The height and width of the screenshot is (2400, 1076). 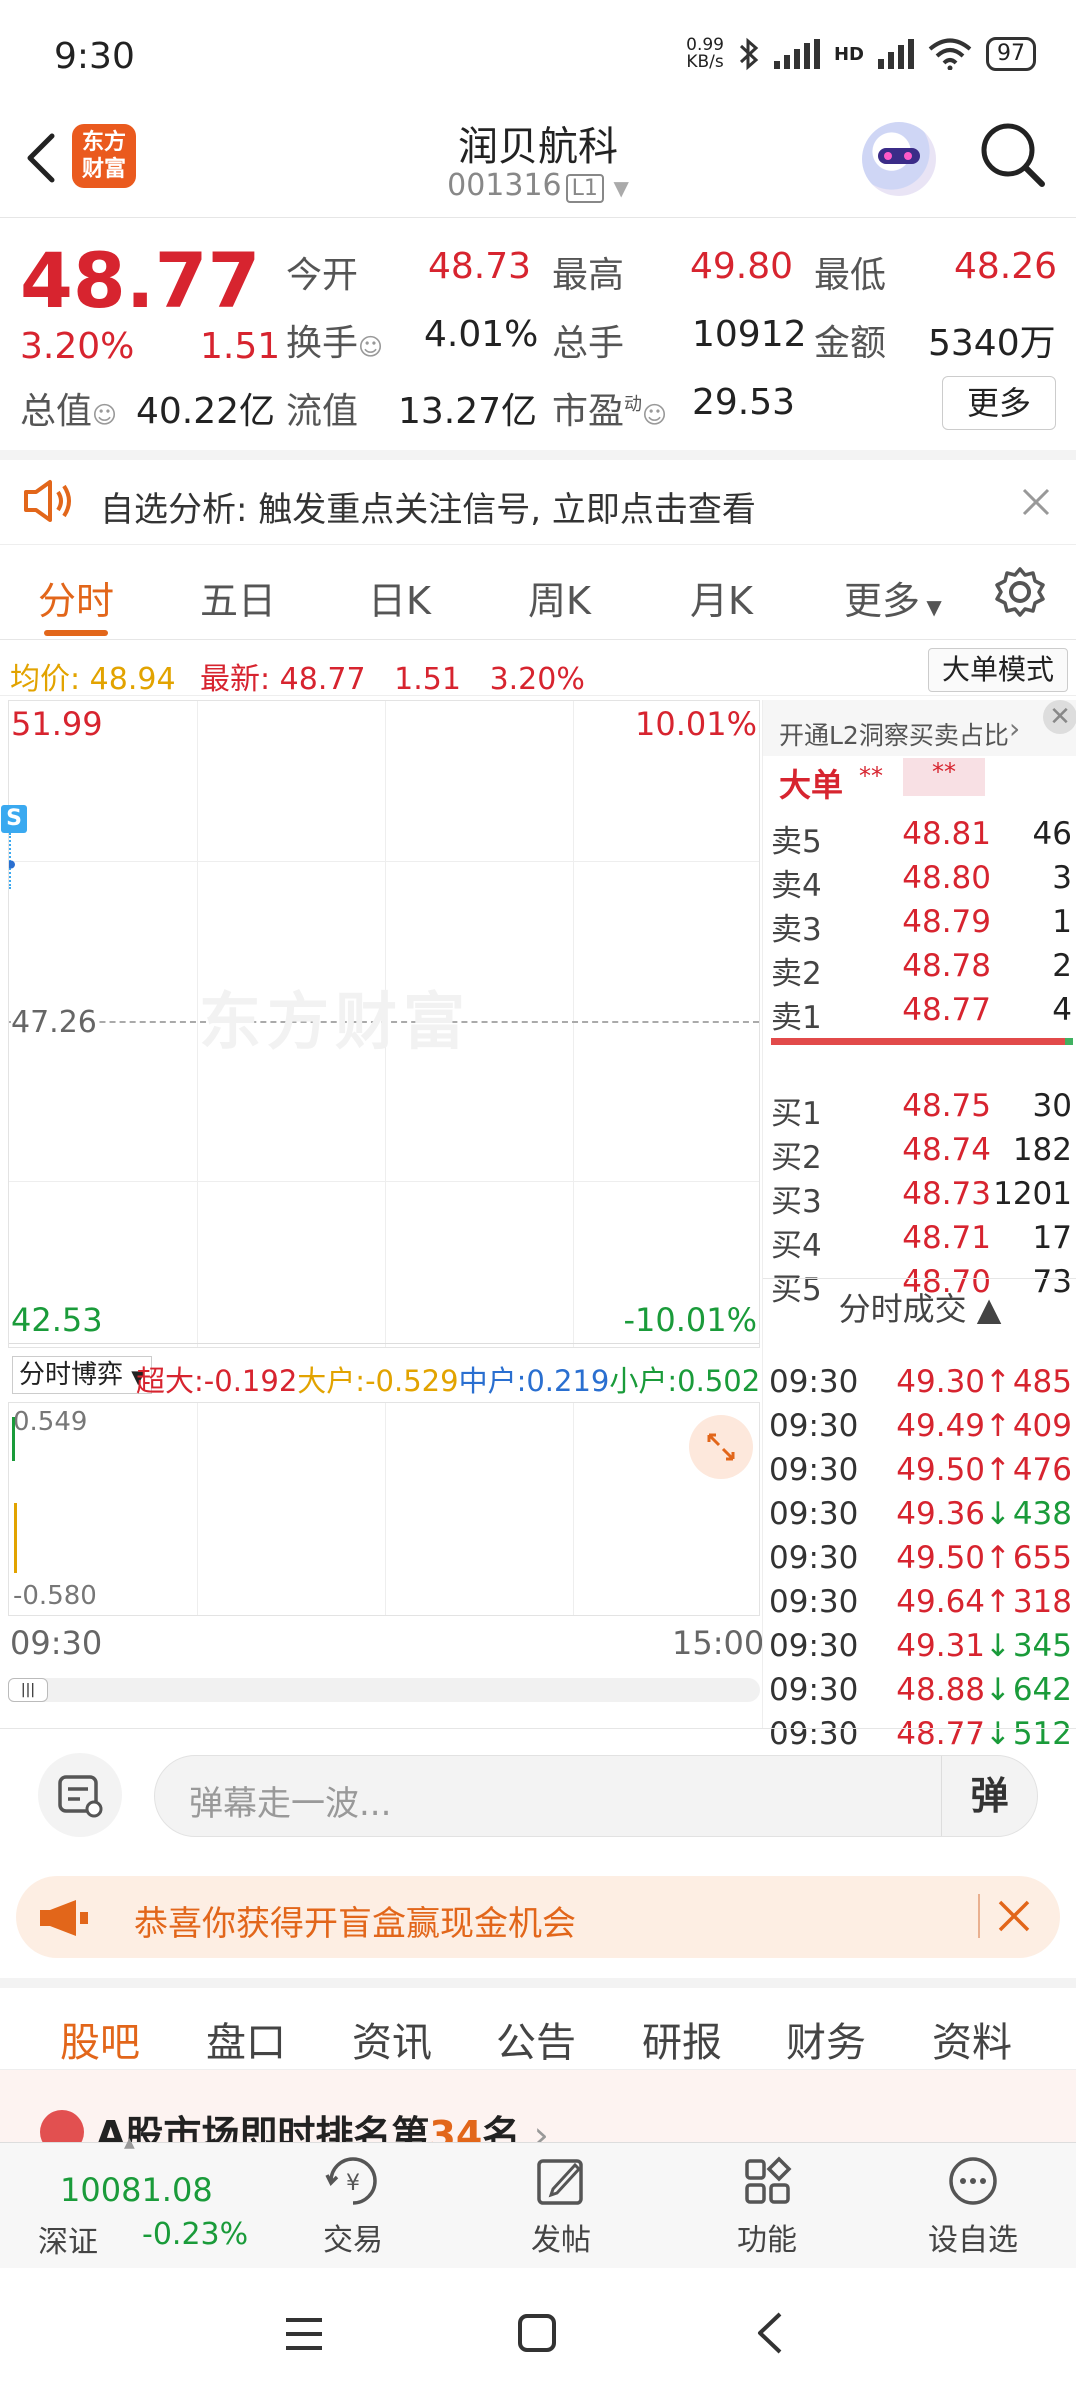 I want to click on scroll-handle: |||, so click(x=28, y=1690).